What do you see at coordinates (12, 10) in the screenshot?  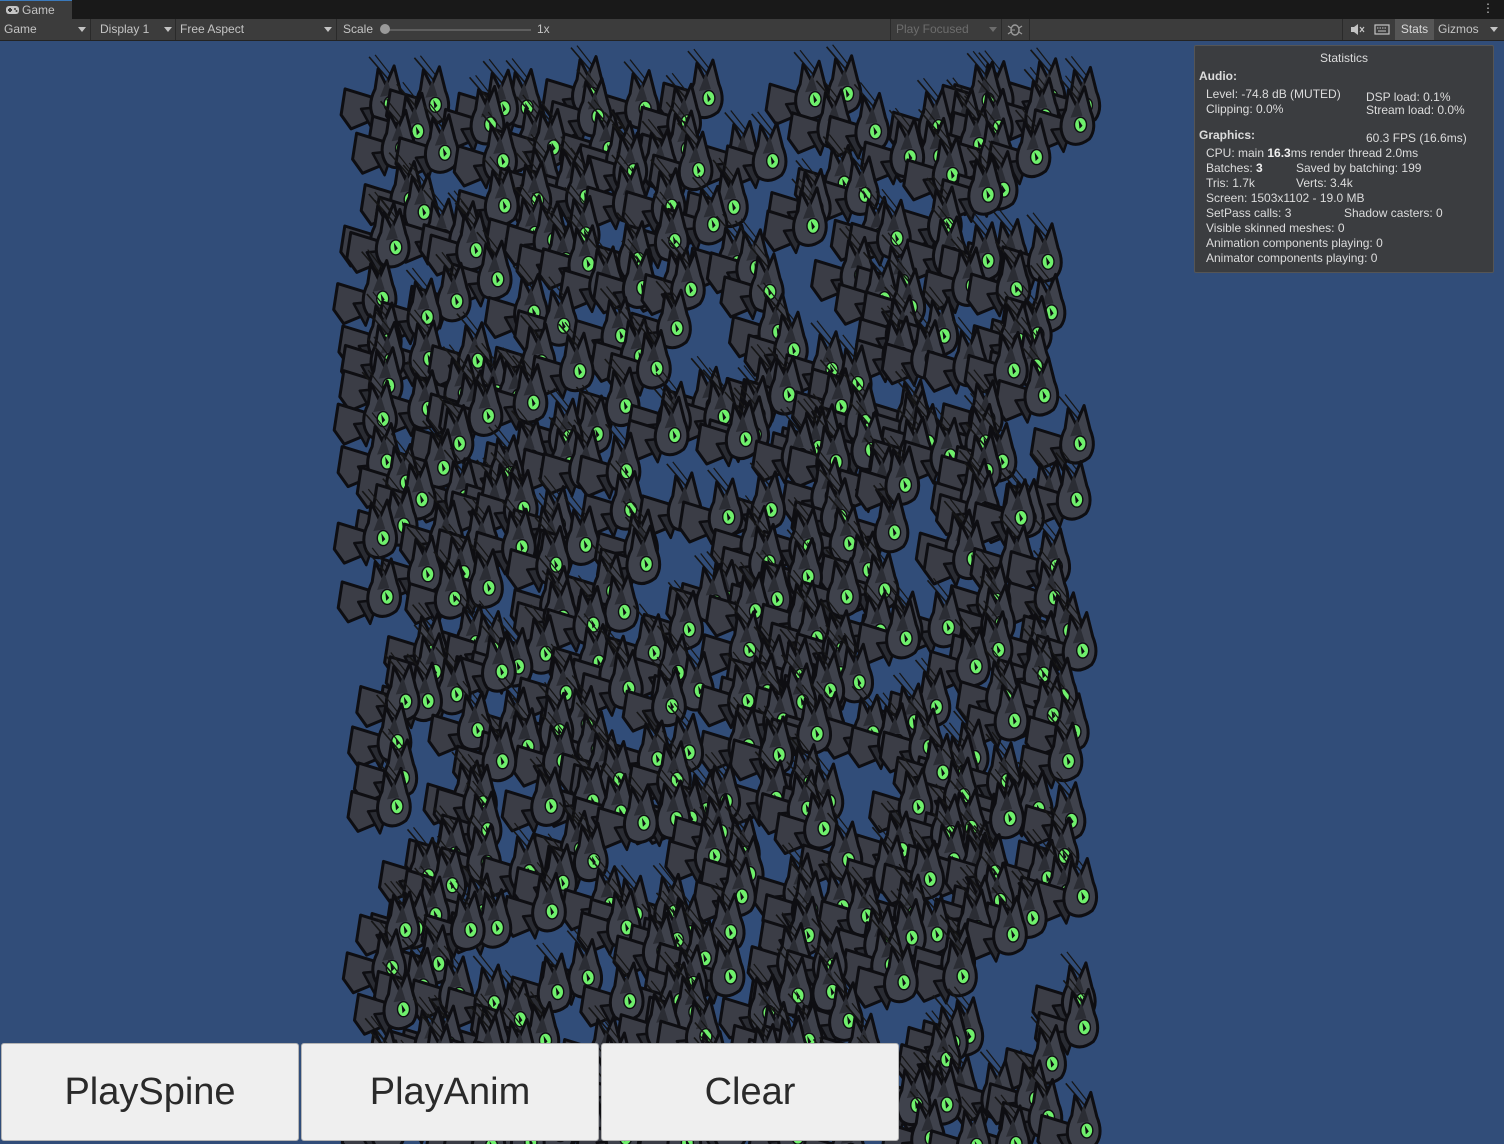 I see `gamepad-icon` at bounding box center [12, 10].